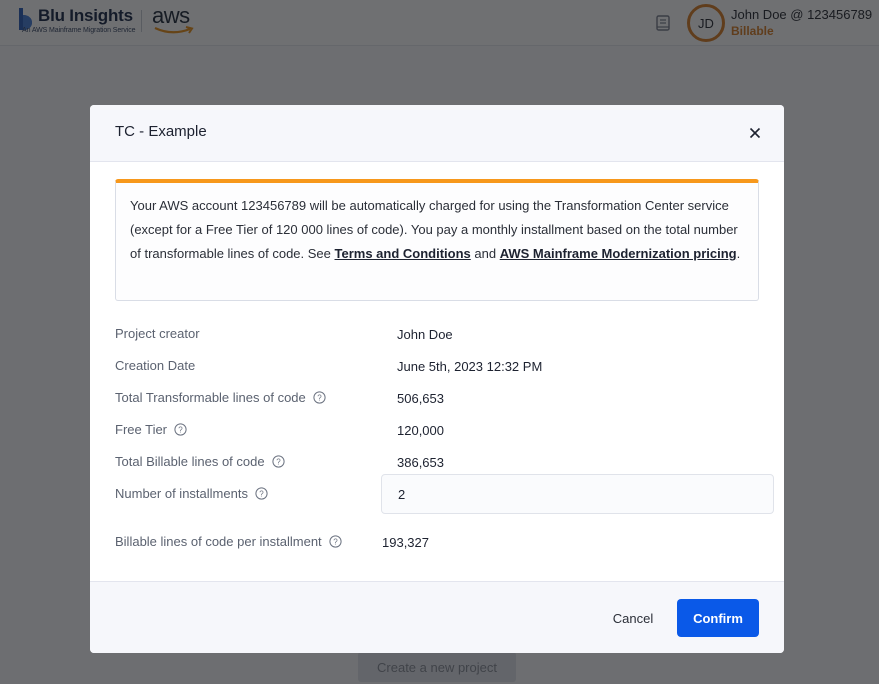 The width and height of the screenshot is (879, 684). Describe the element at coordinates (403, 253) in the screenshot. I see `terms-and-conditions-link: Terms and Conditions` at that location.